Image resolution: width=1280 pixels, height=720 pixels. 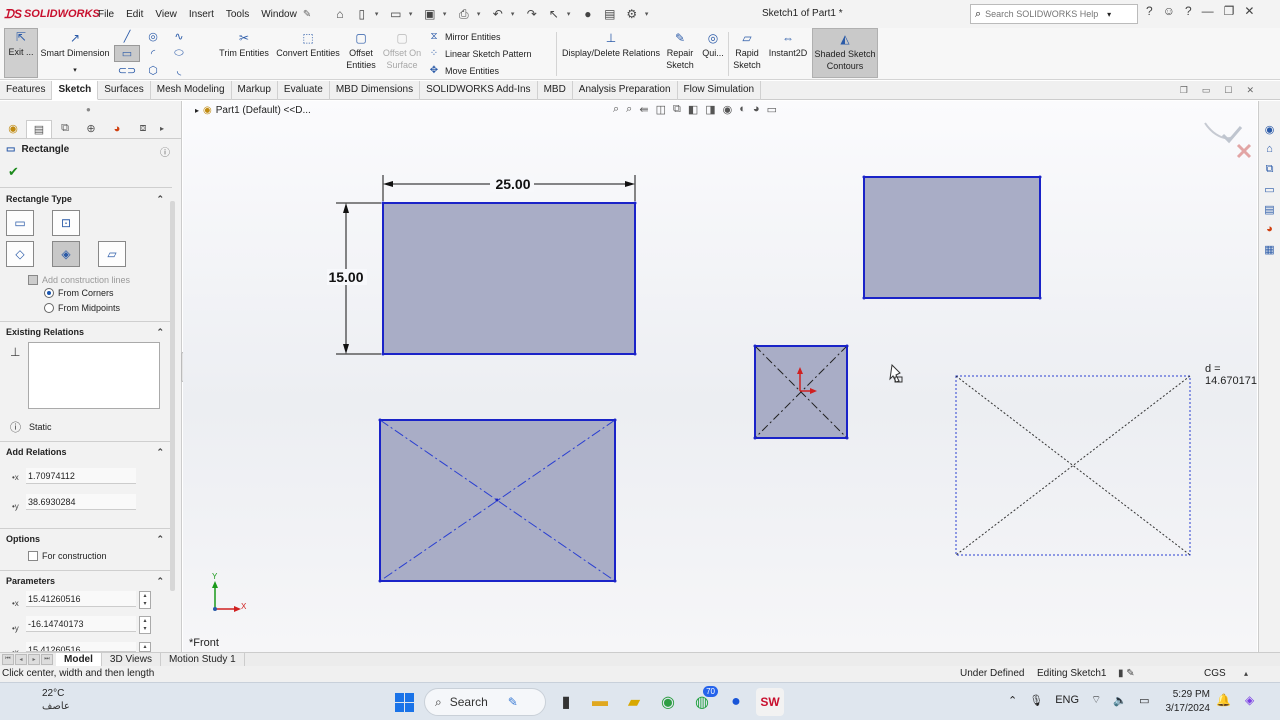 I want to click on tab-mbd-dimensions: MBD Dimensions, so click(x=375, y=90).